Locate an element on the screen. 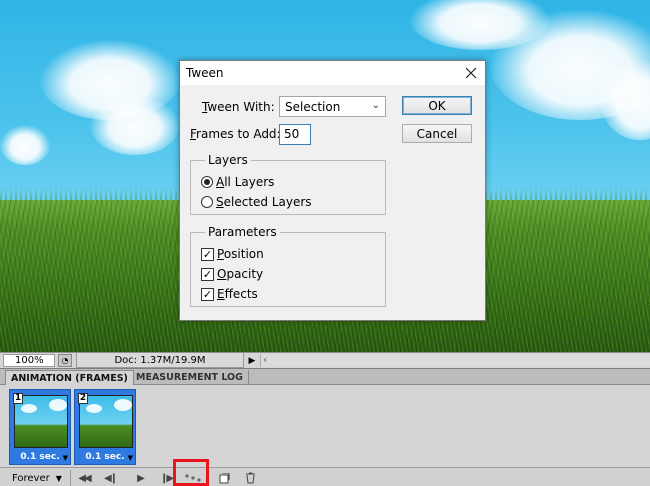 Image resolution: width=650 pixels, height=486 pixels. chevron-down-icon: ⌄ is located at coordinates (375, 105).